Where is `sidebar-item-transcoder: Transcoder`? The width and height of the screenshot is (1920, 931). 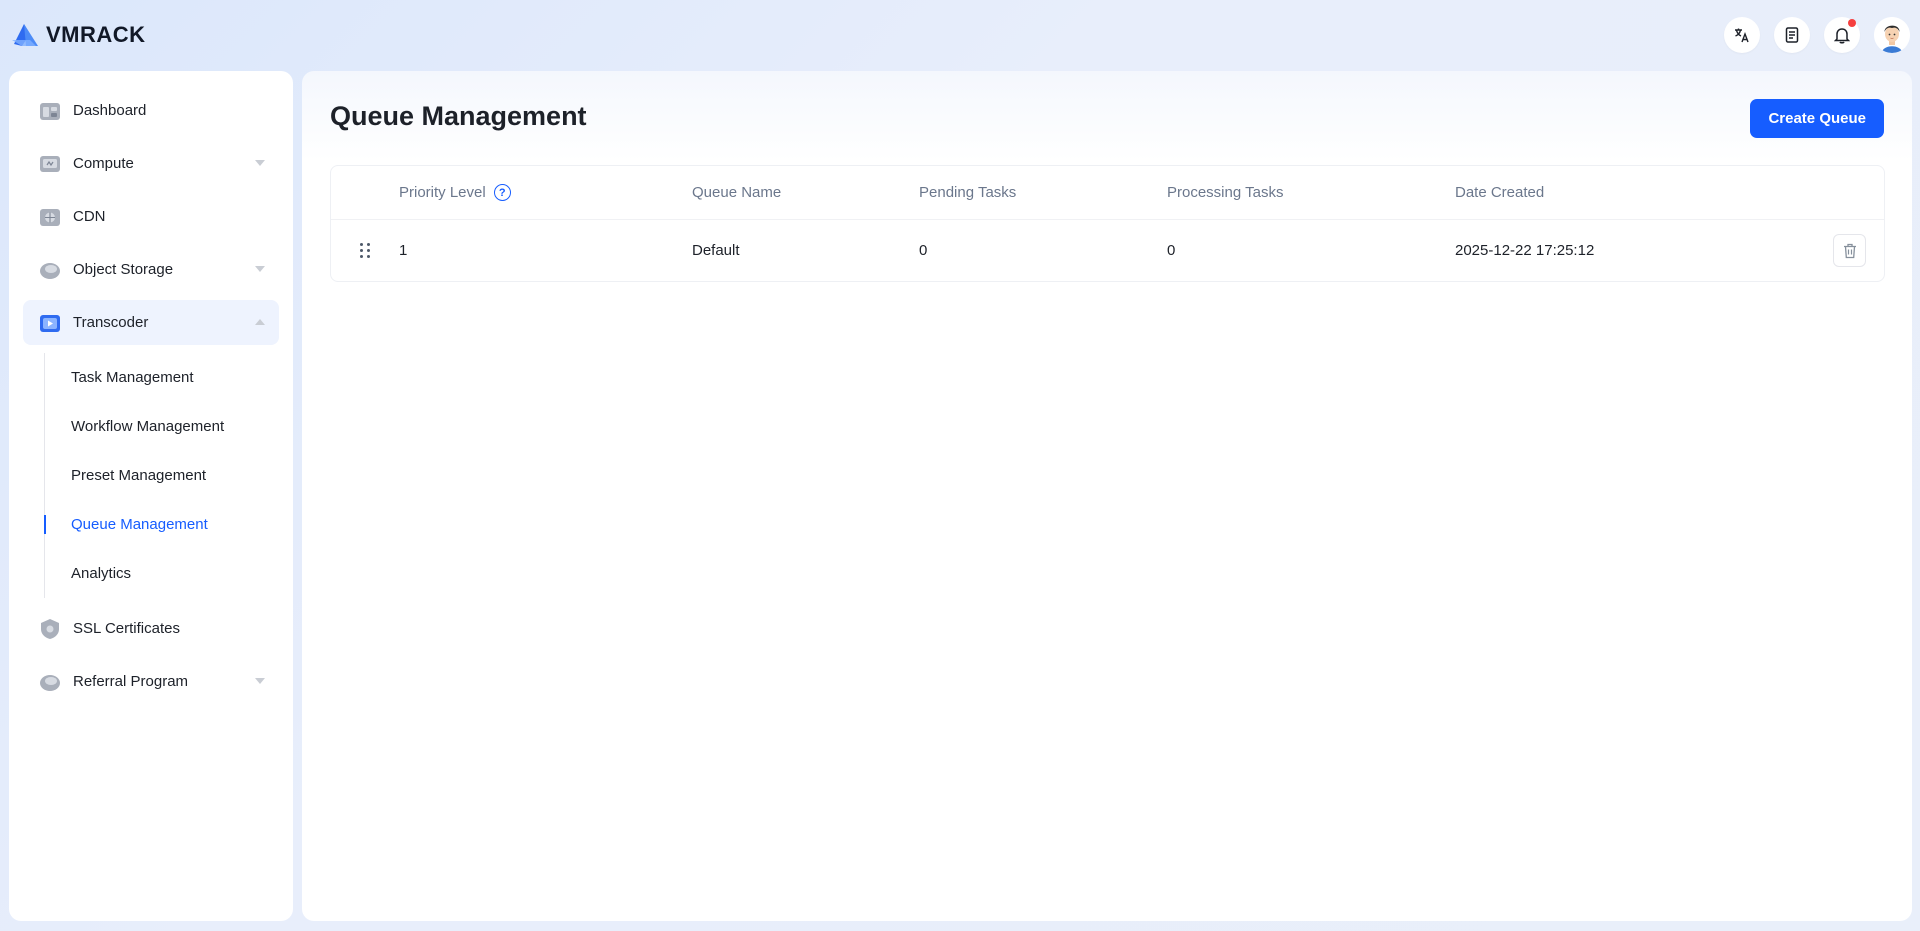 sidebar-item-transcoder: Transcoder is located at coordinates (151, 322).